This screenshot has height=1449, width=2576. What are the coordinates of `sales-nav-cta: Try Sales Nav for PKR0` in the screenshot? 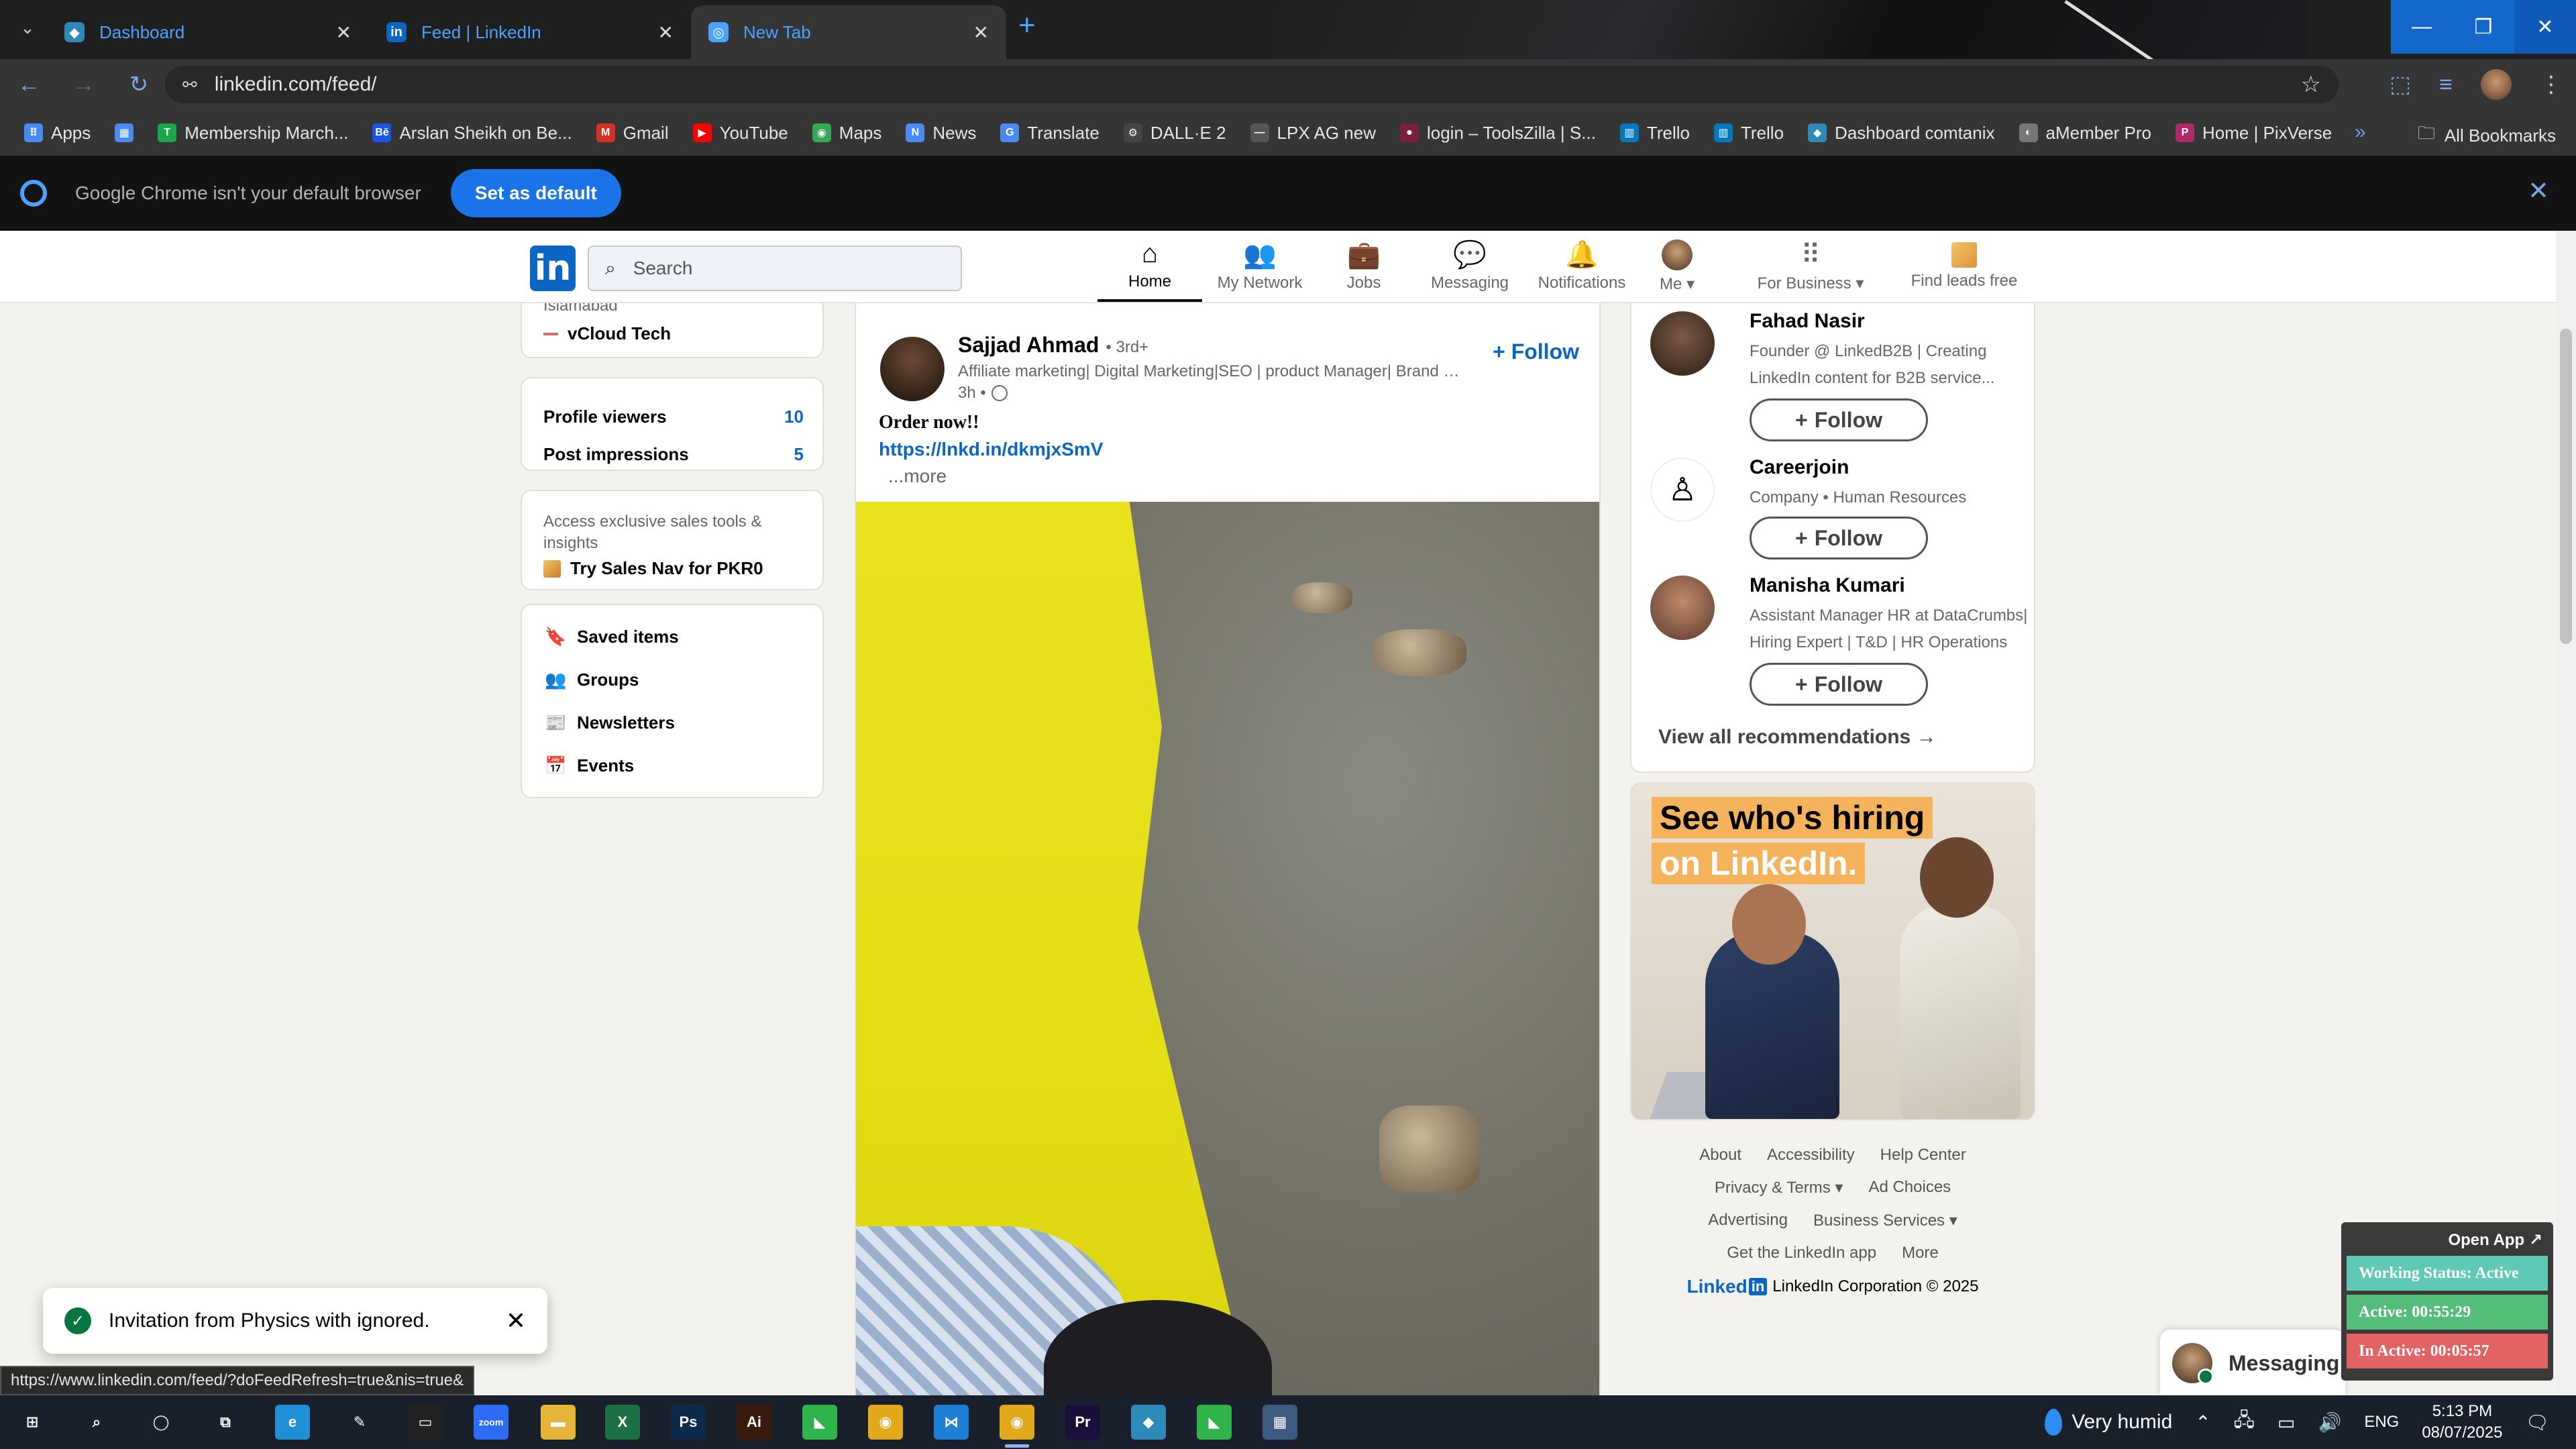 It's located at (653, 568).